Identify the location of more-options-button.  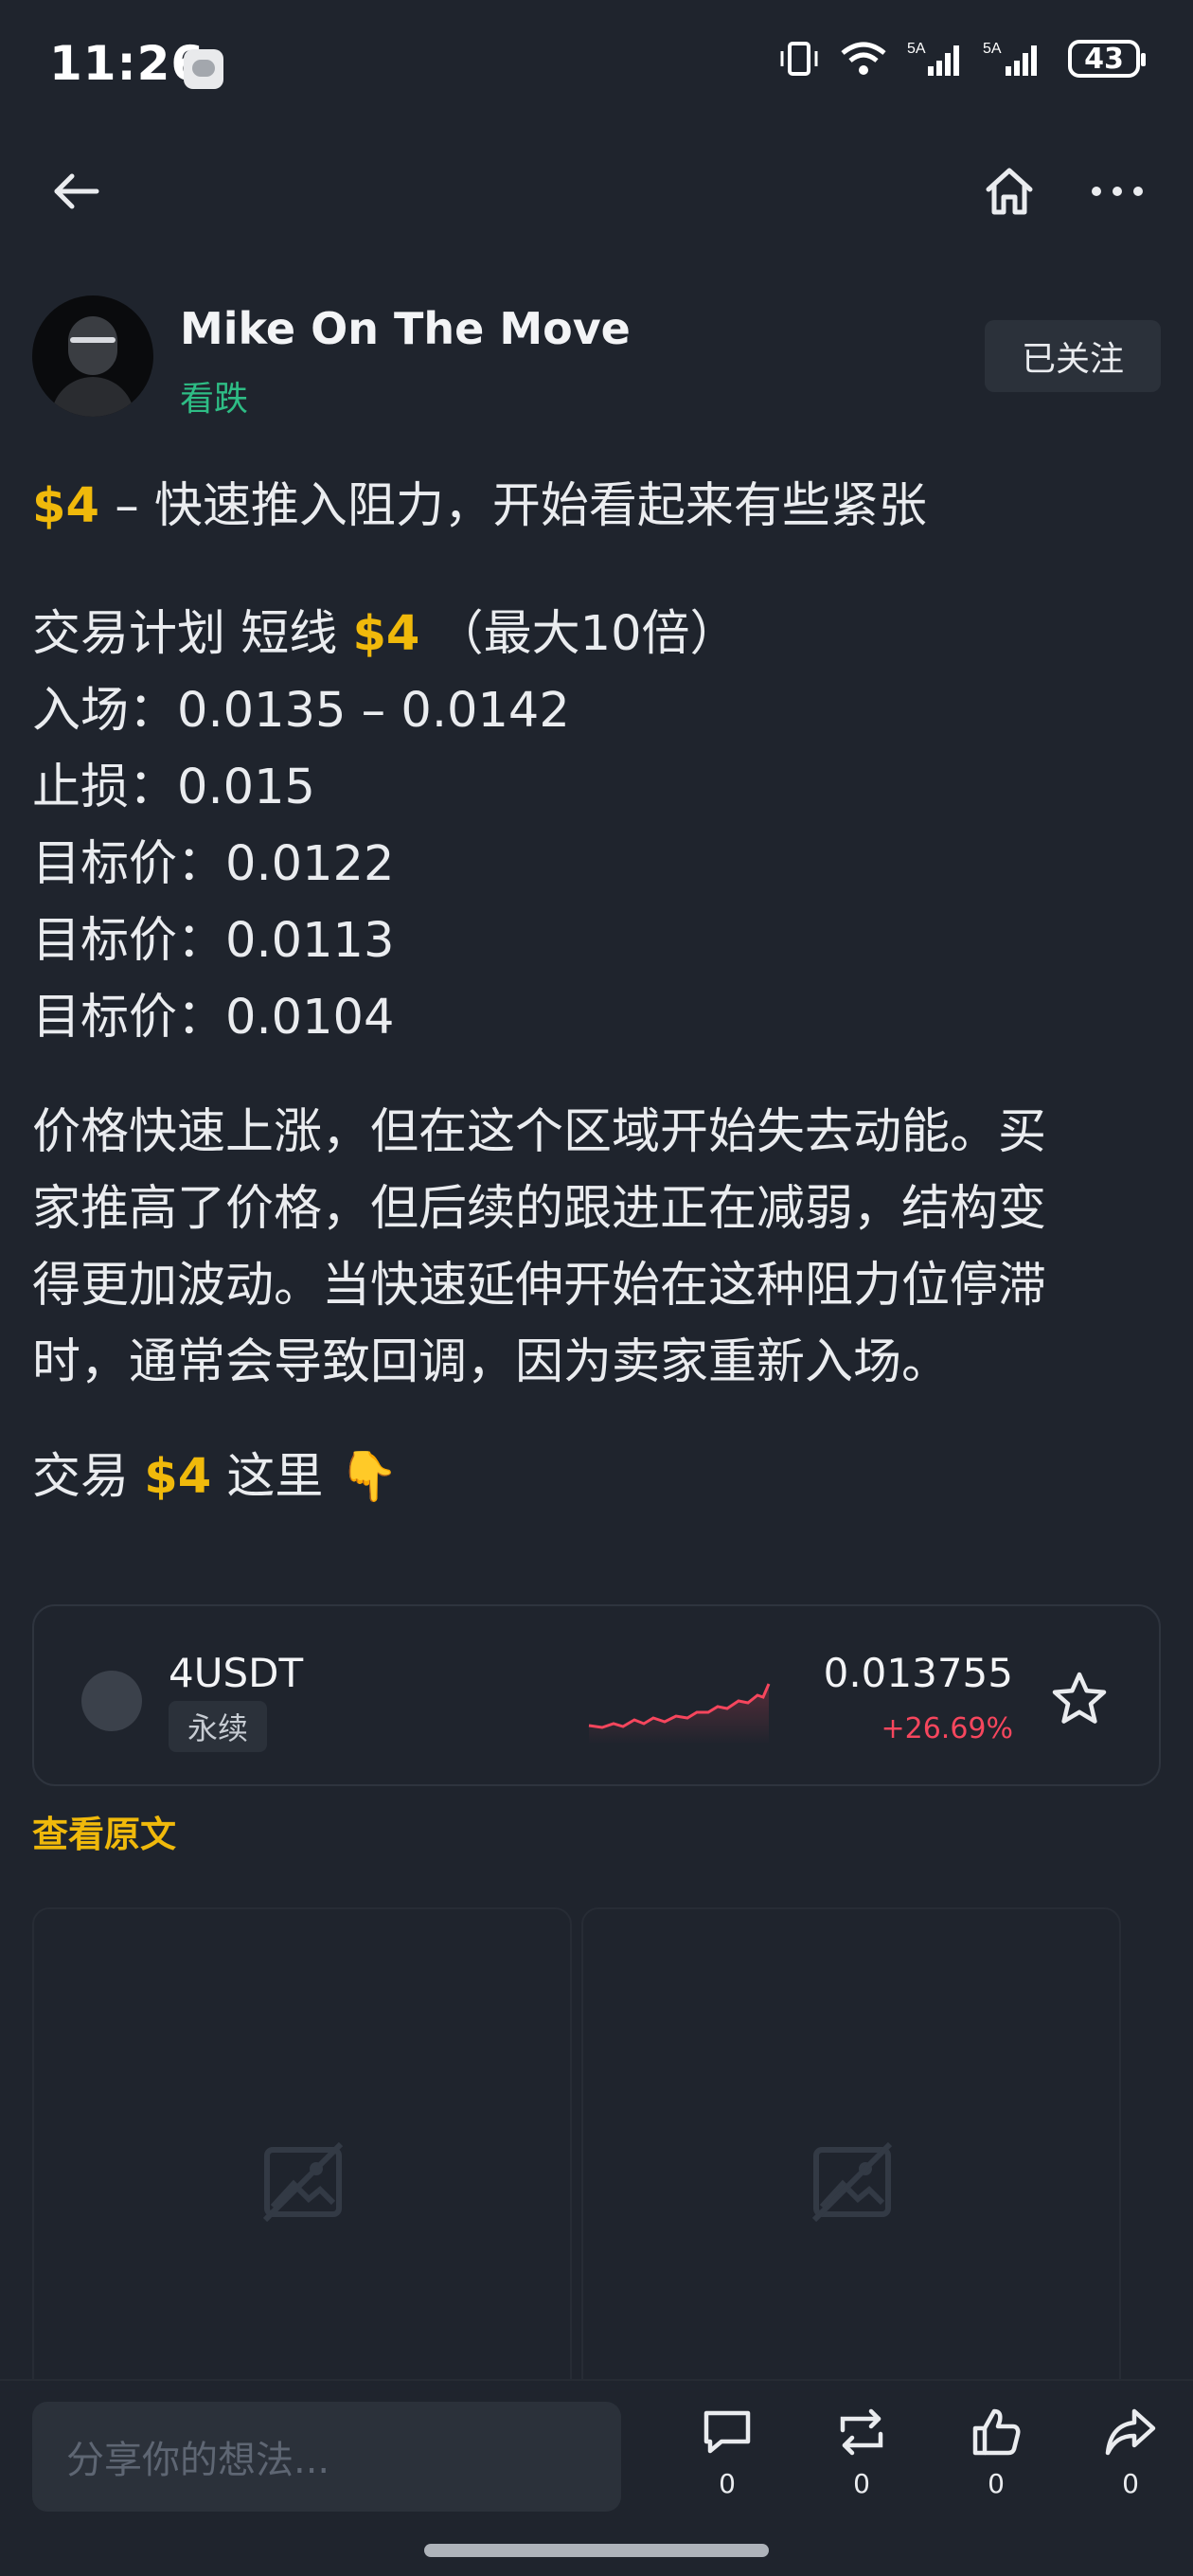
(1117, 191).